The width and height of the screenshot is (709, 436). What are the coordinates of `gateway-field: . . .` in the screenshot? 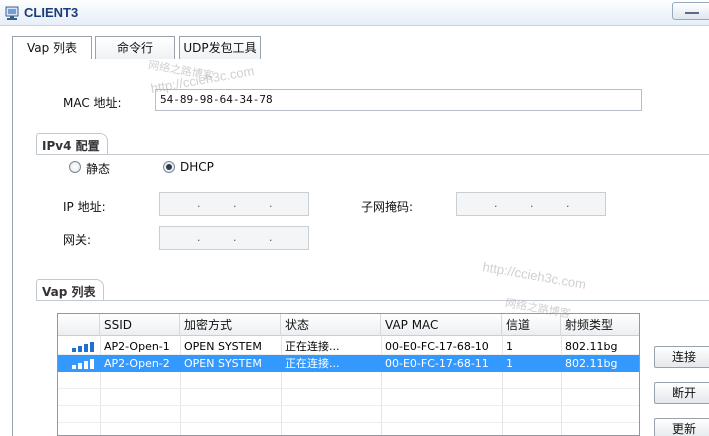 It's located at (234, 238).